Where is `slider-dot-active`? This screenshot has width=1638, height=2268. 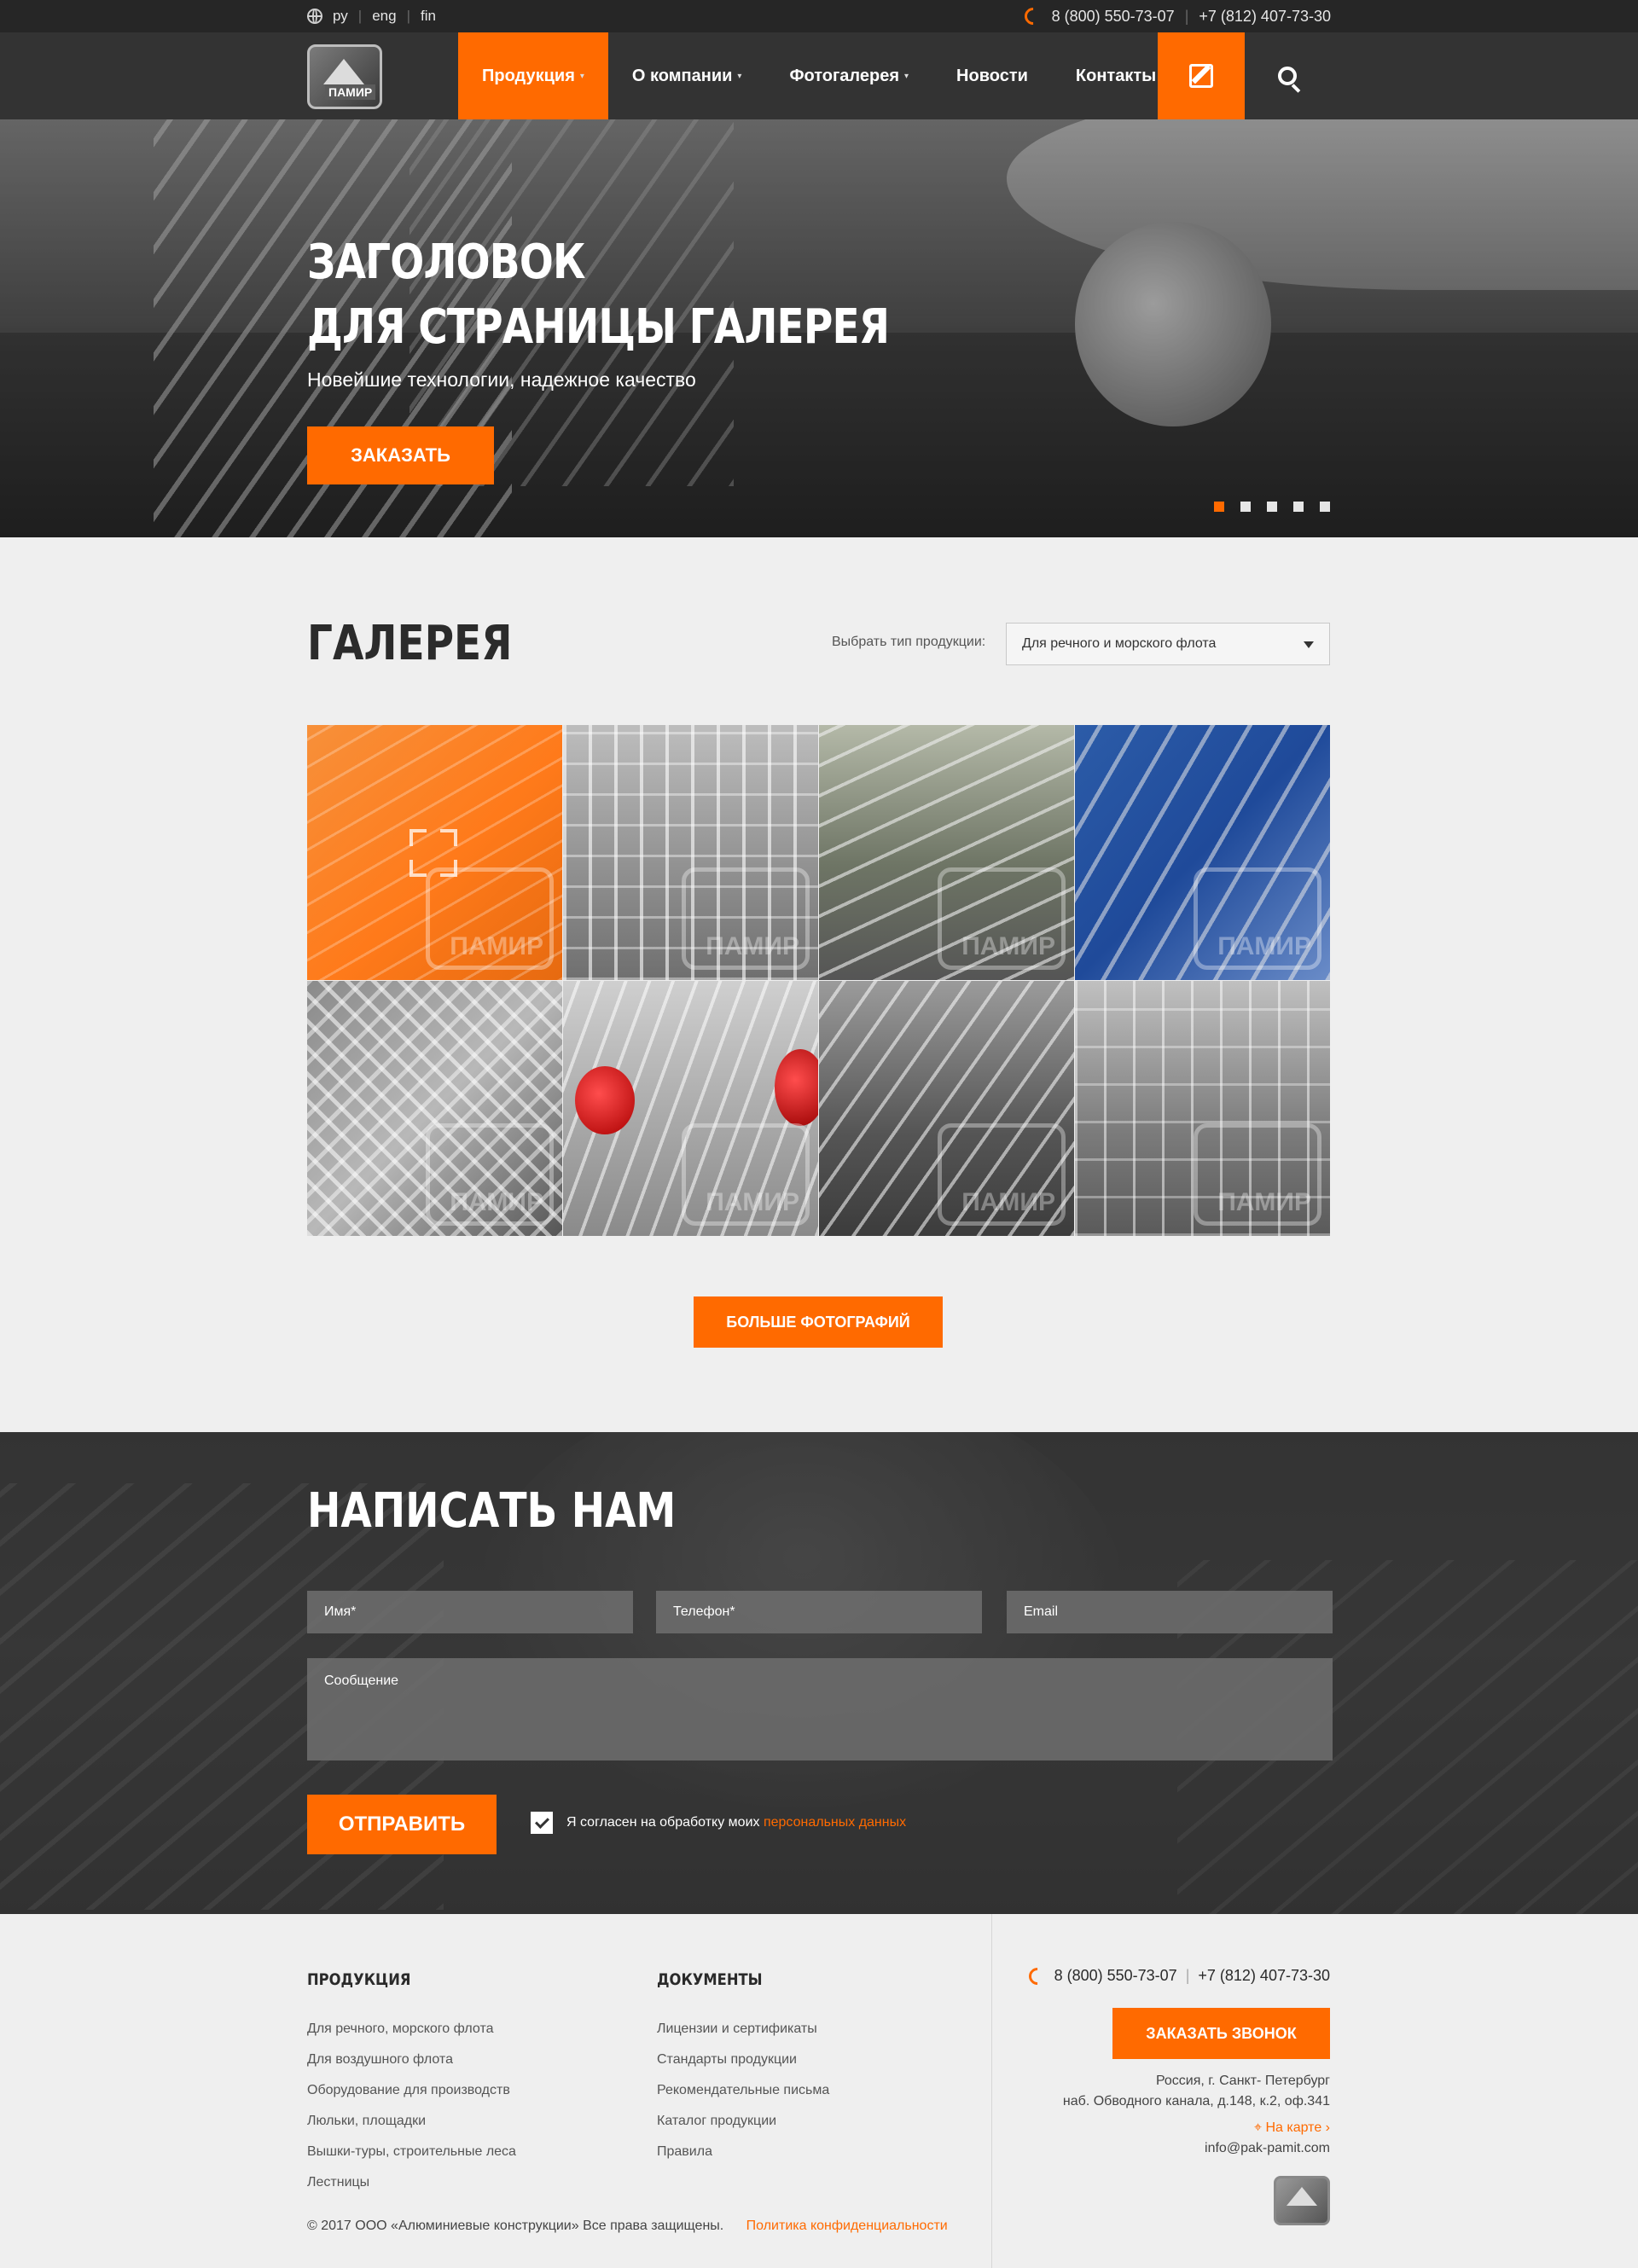
slider-dot-active is located at coordinates (1219, 507).